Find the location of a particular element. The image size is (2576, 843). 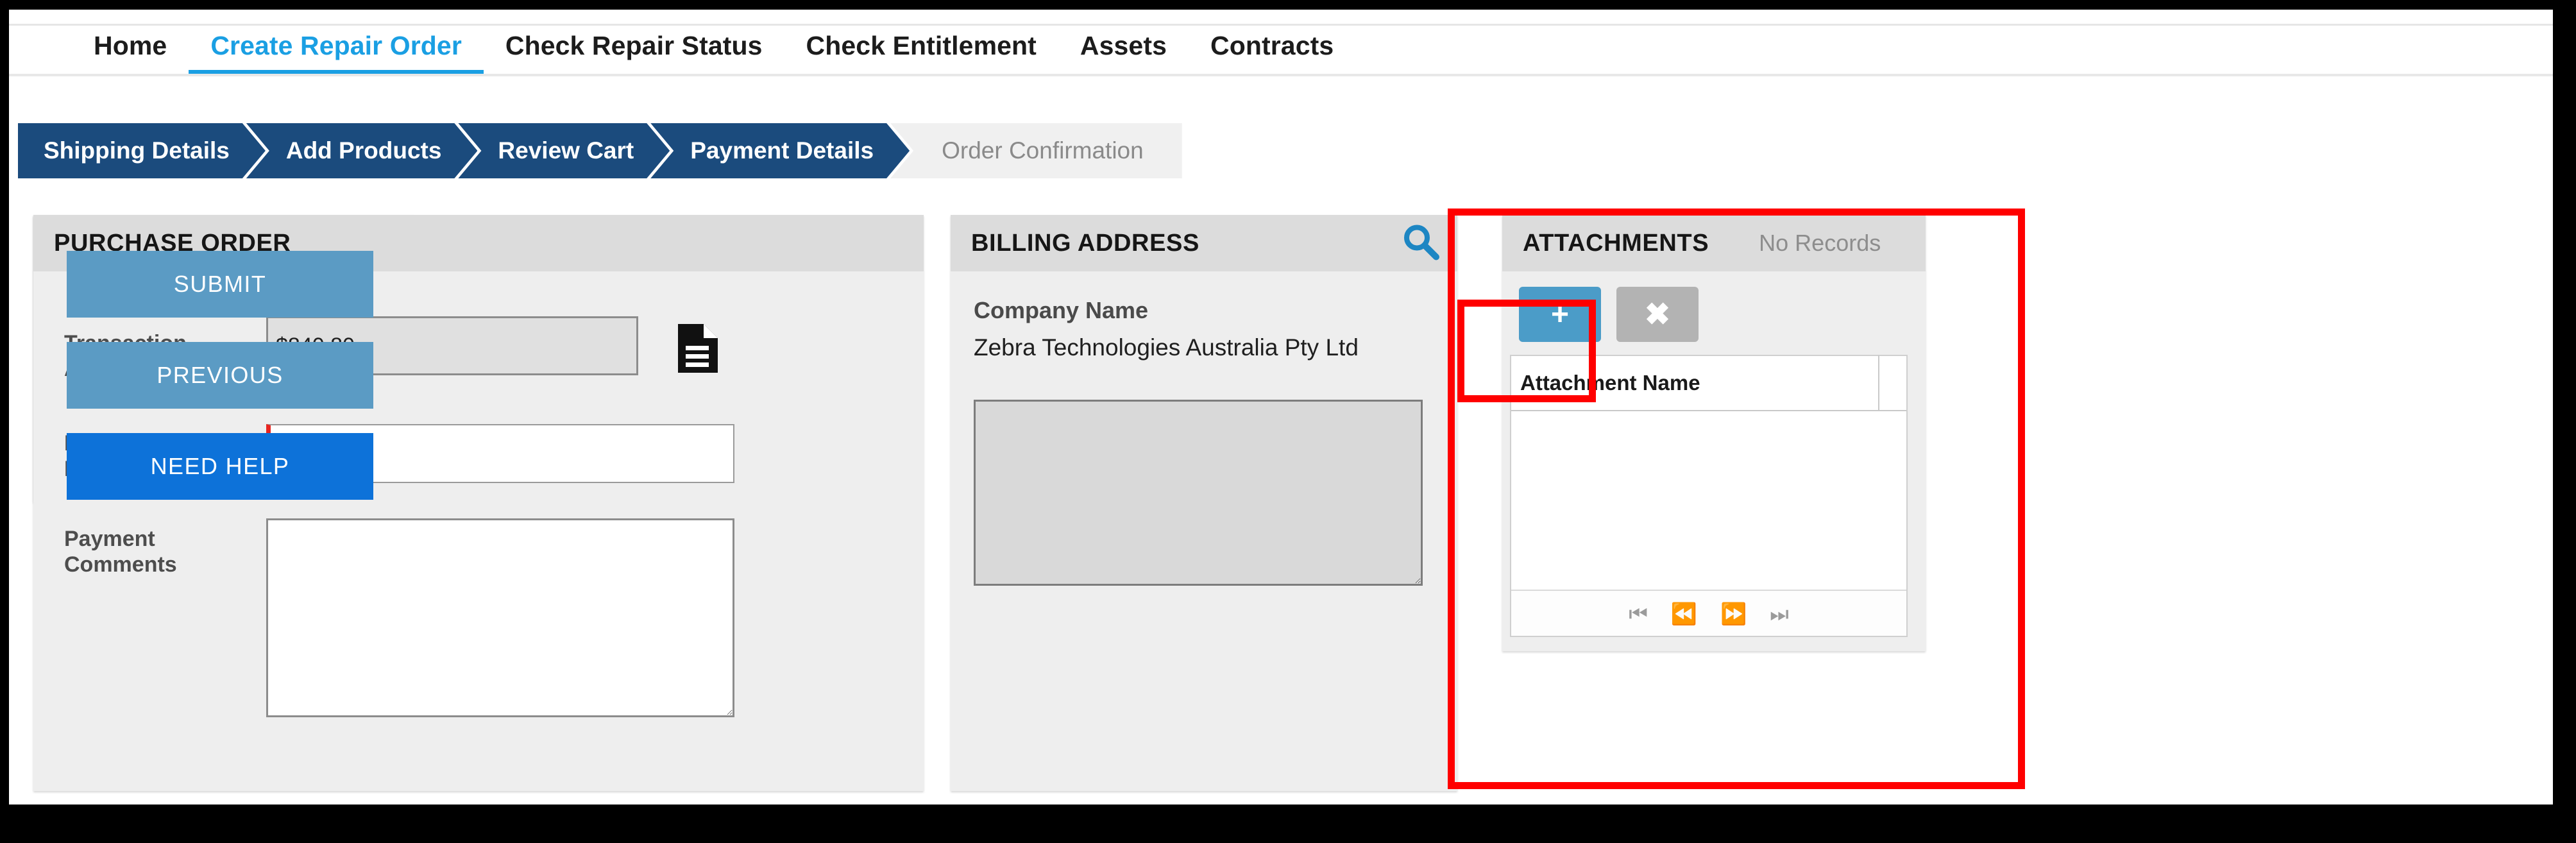

attachments-status: No Records is located at coordinates (1820, 243).